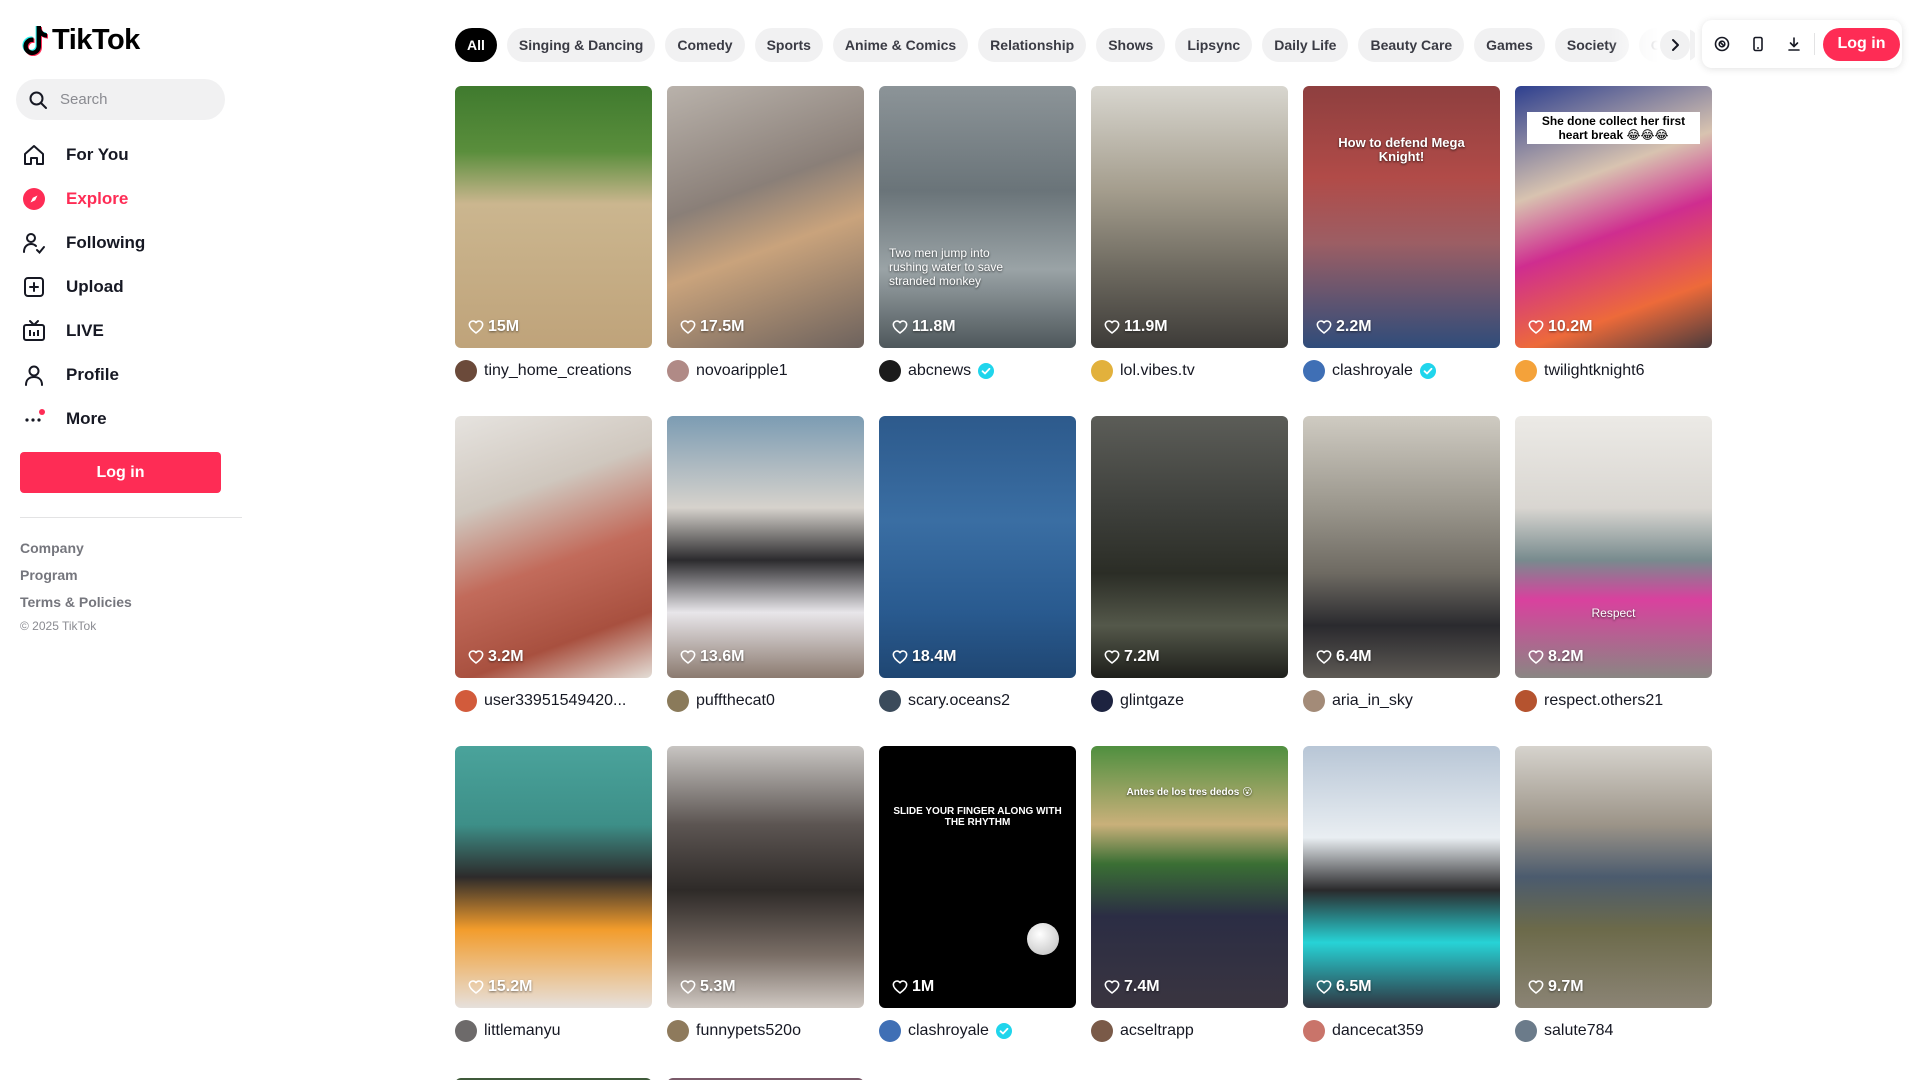 The height and width of the screenshot is (1080, 1920). Describe the element at coordinates (1613, 877) in the screenshot. I see `video-thumbnail: 9.7M` at that location.